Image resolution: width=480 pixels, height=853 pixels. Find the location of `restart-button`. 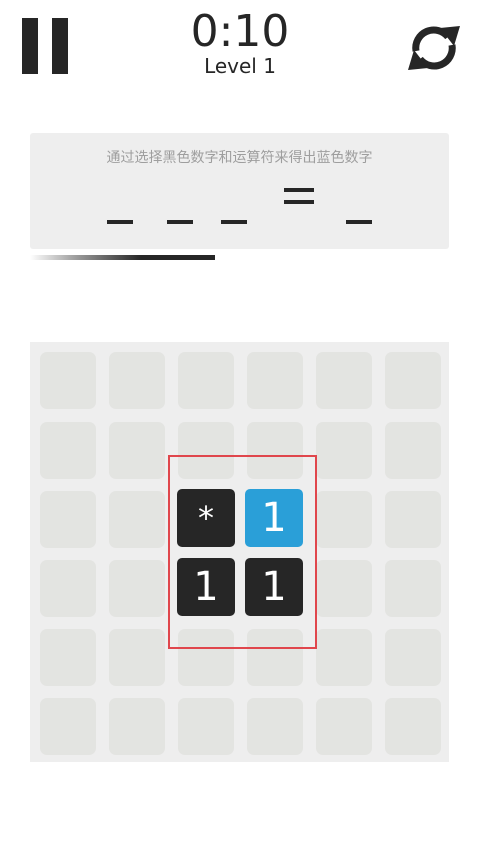

restart-button is located at coordinates (434, 48).